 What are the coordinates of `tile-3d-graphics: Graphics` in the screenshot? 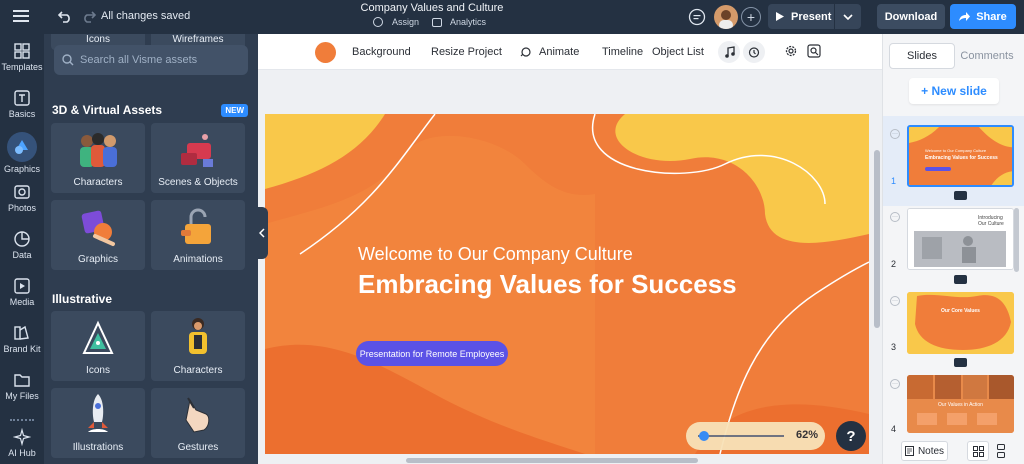 It's located at (98, 235).